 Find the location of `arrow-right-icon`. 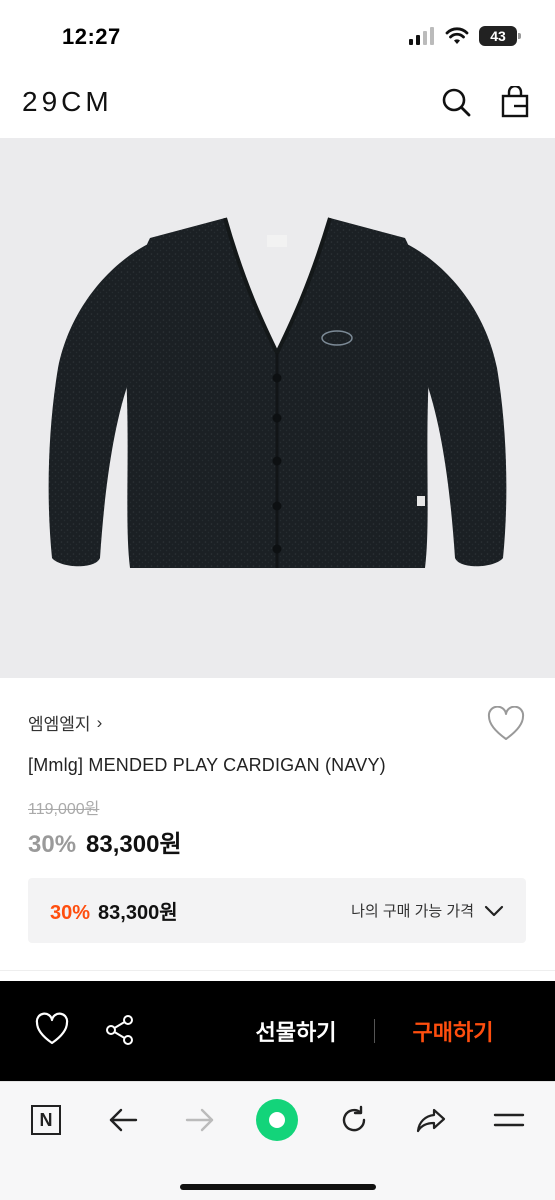

arrow-right-icon is located at coordinates (199, 1120).